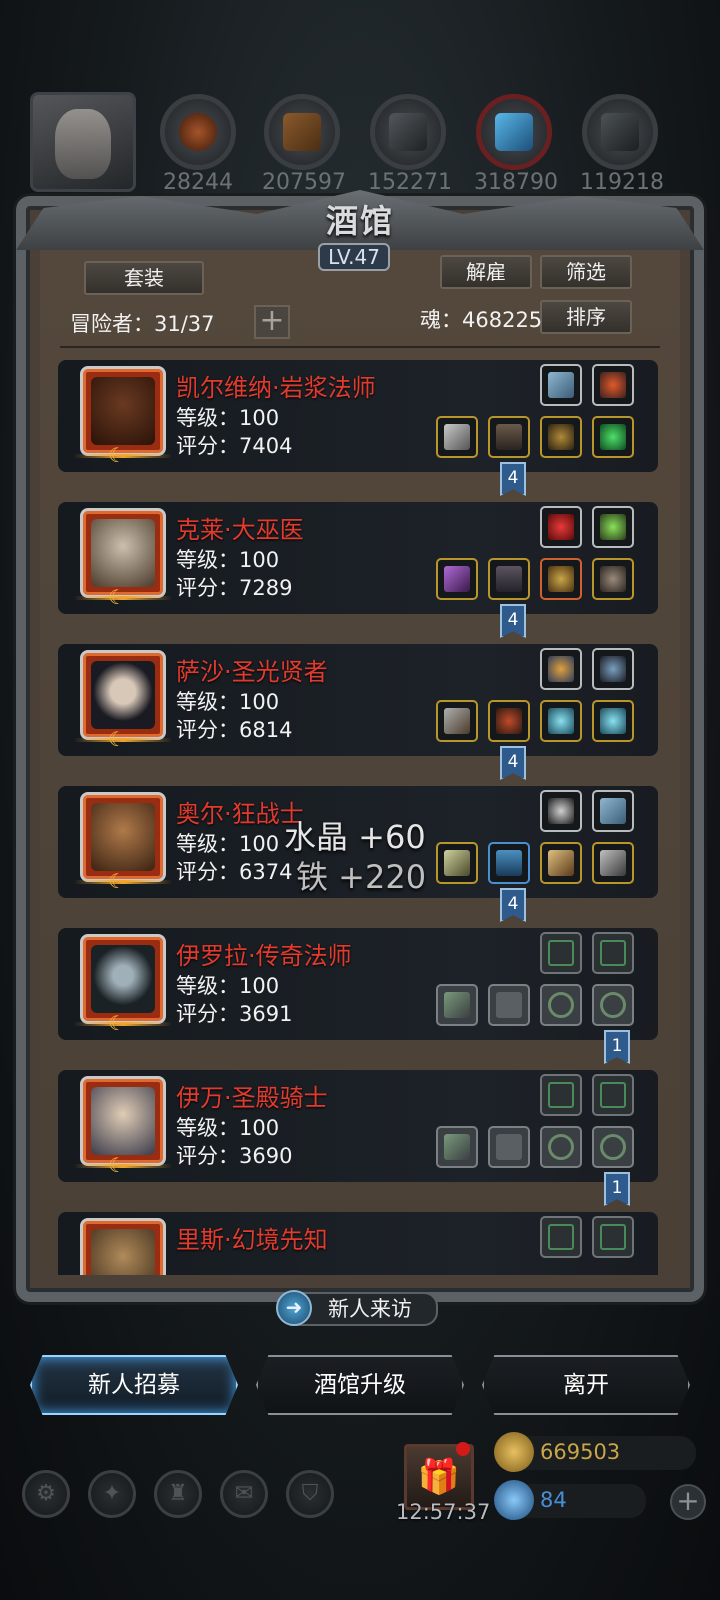 The width and height of the screenshot is (720, 1600). Describe the element at coordinates (142, 324) in the screenshot. I see `adventurer-count: 冒险者：31/37` at that location.